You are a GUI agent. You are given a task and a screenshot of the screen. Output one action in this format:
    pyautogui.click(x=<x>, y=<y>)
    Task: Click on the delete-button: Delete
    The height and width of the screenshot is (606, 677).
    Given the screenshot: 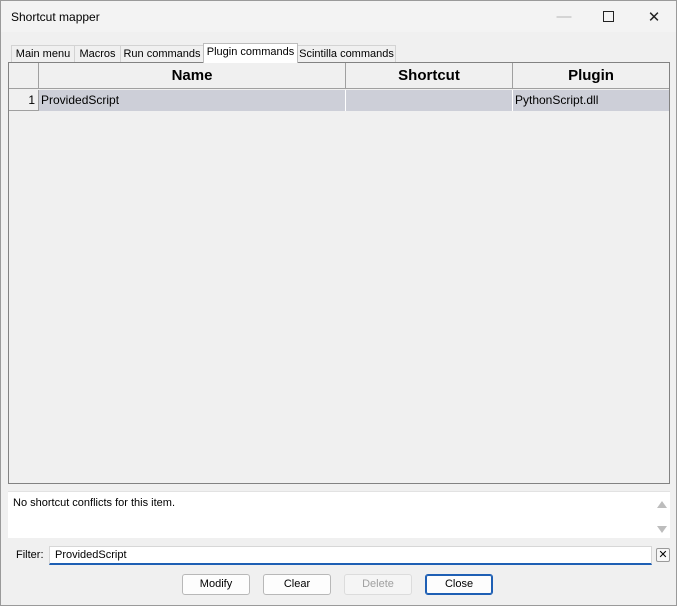 What is the action you would take?
    pyautogui.click(x=378, y=584)
    